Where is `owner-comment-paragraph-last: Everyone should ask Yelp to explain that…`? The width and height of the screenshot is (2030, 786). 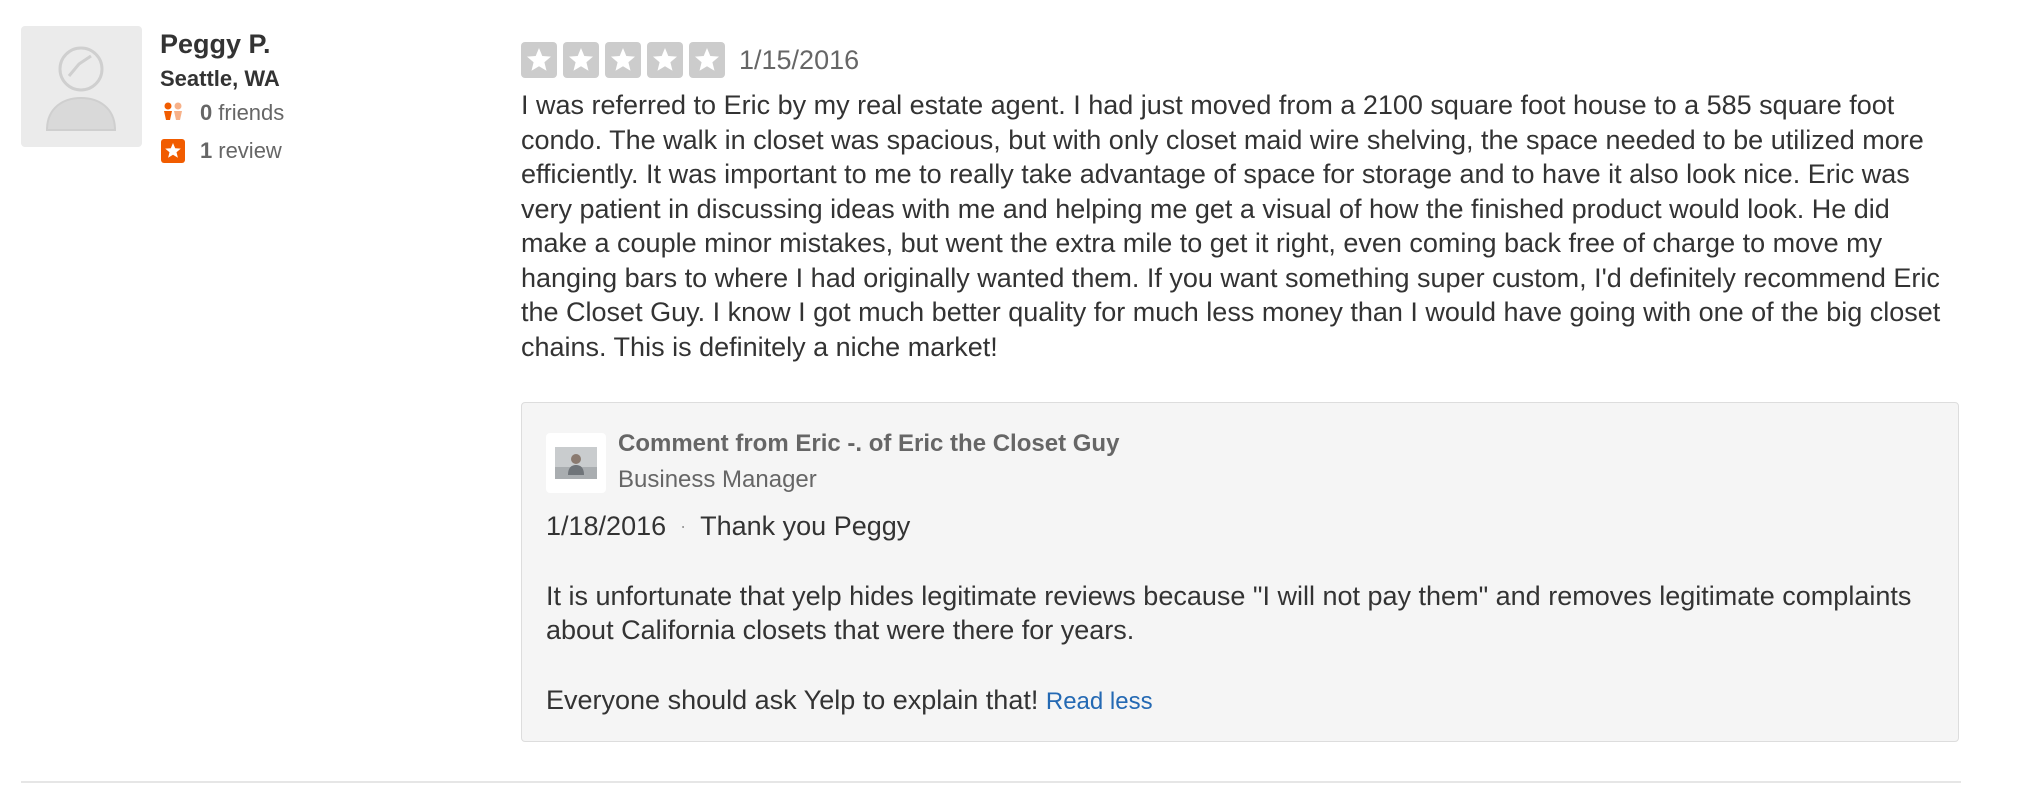 owner-comment-paragraph-last: Everyone should ask Yelp to explain that… is located at coordinates (1236, 701).